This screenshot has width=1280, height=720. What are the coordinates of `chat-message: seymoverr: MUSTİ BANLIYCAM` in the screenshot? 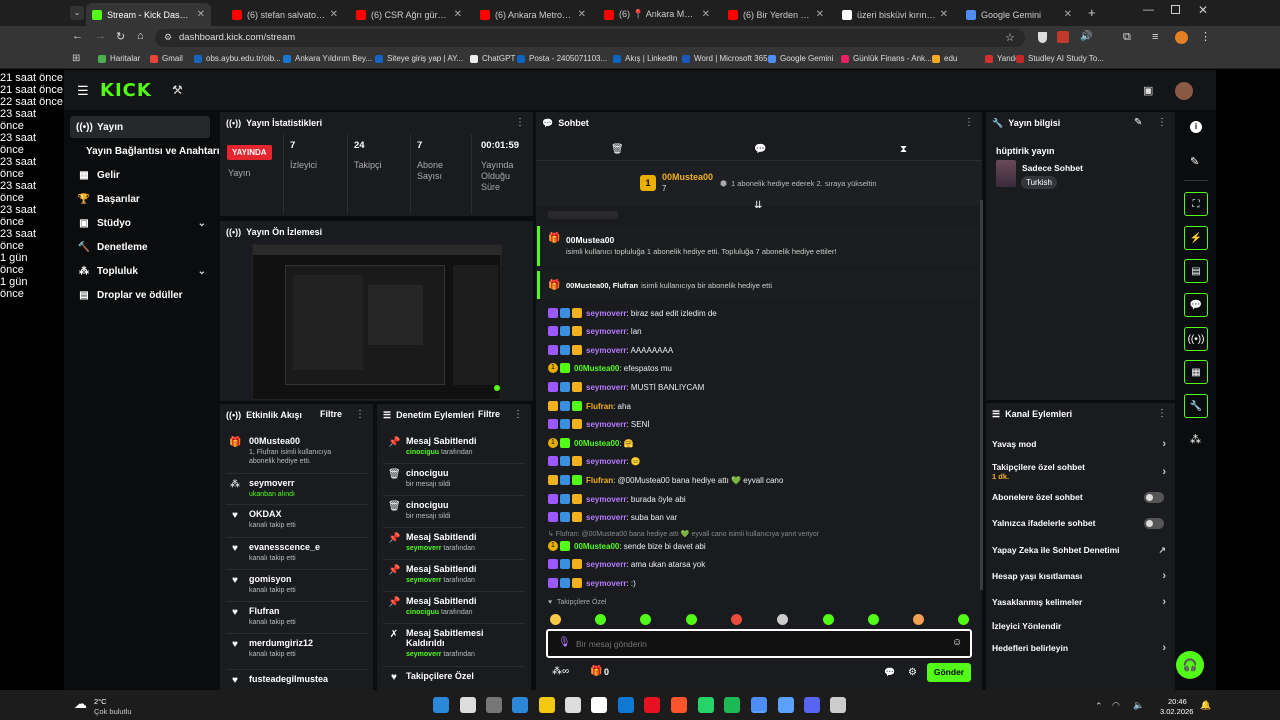 It's located at (626, 387).